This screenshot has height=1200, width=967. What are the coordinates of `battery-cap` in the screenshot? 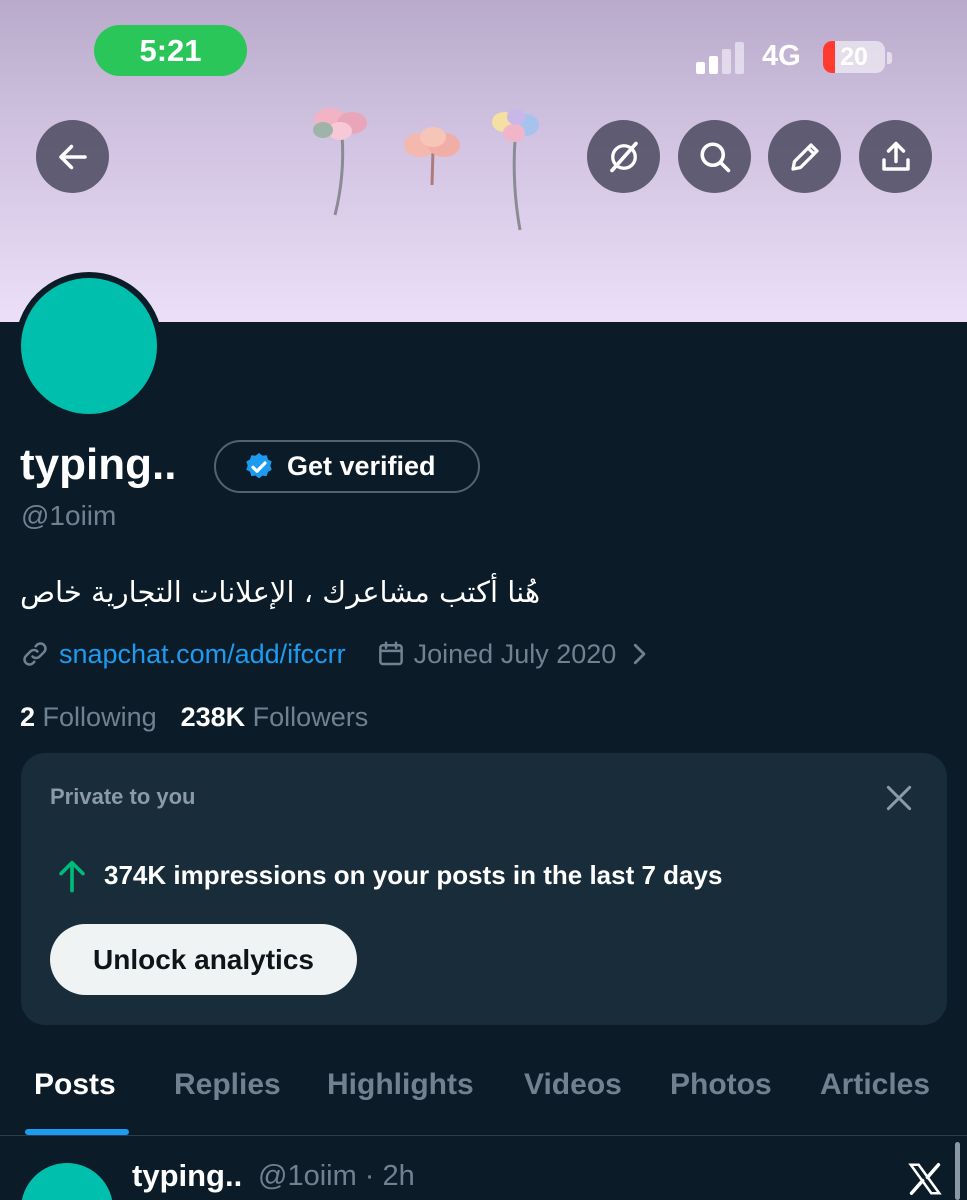 It's located at (889, 58).